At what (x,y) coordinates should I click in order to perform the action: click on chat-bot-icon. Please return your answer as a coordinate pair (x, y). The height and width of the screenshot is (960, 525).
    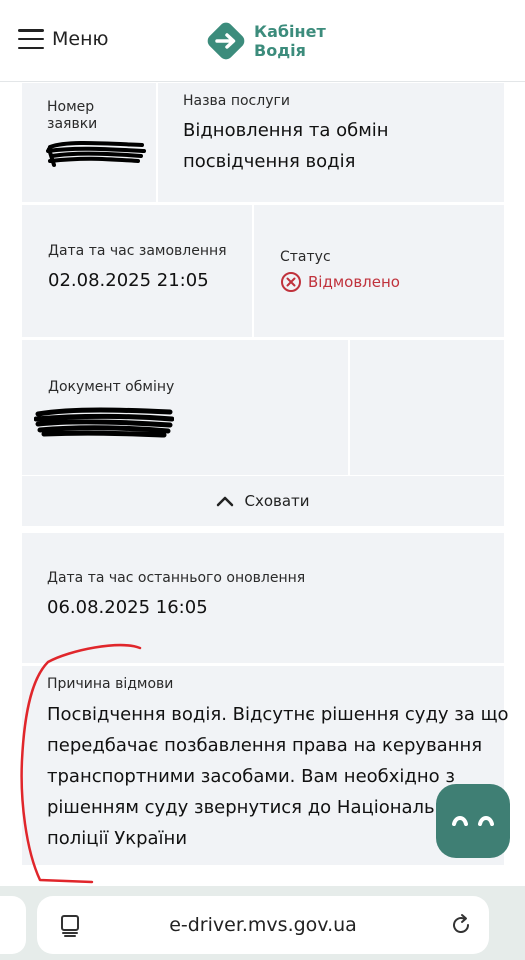
    Looking at the image, I should click on (473, 821).